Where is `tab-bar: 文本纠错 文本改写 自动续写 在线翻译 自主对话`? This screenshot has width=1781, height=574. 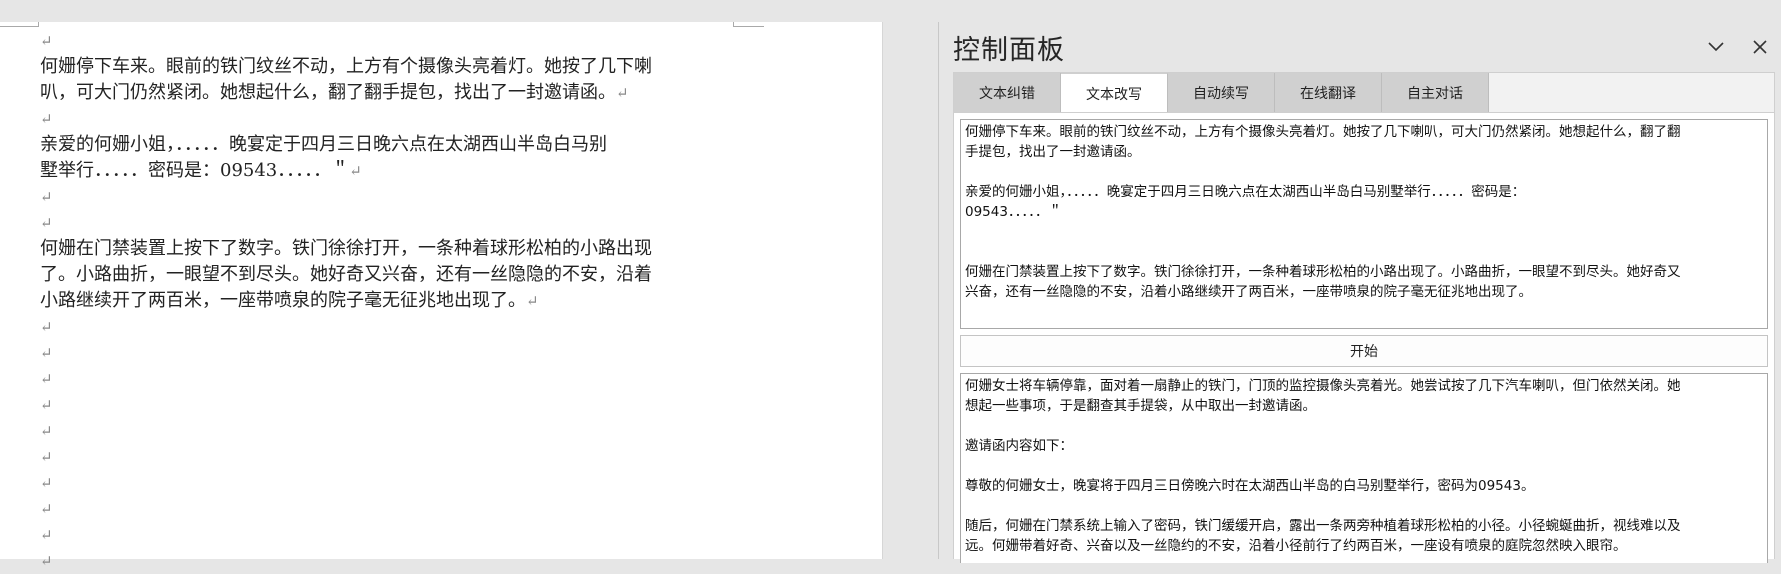 tab-bar: 文本纠错 文本改写 自动续写 在线翻译 自主对话 is located at coordinates (1364, 93).